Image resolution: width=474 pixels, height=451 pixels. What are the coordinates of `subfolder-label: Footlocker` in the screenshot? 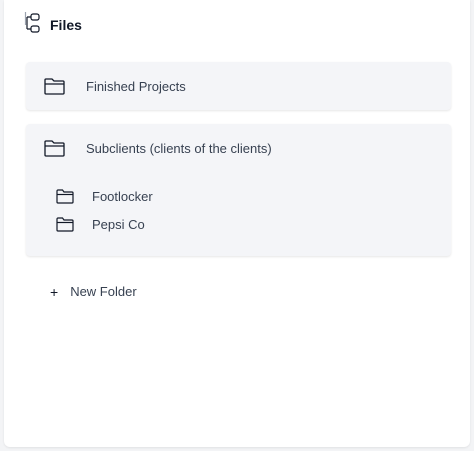 It's located at (122, 196).